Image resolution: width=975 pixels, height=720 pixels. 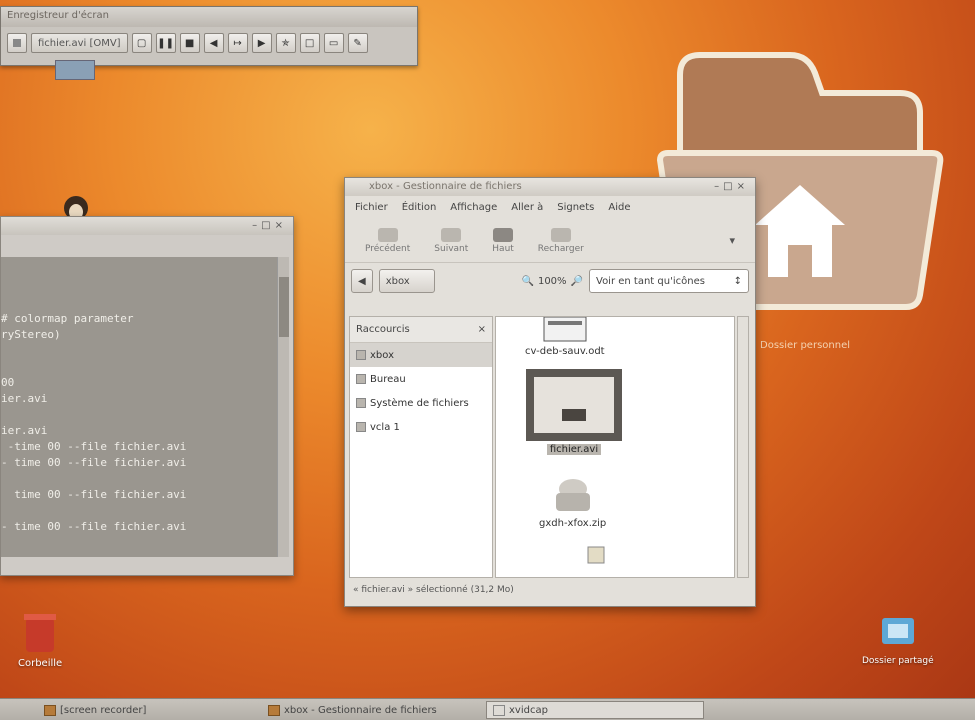 I want to click on reload-icon, so click(x=560, y=234).